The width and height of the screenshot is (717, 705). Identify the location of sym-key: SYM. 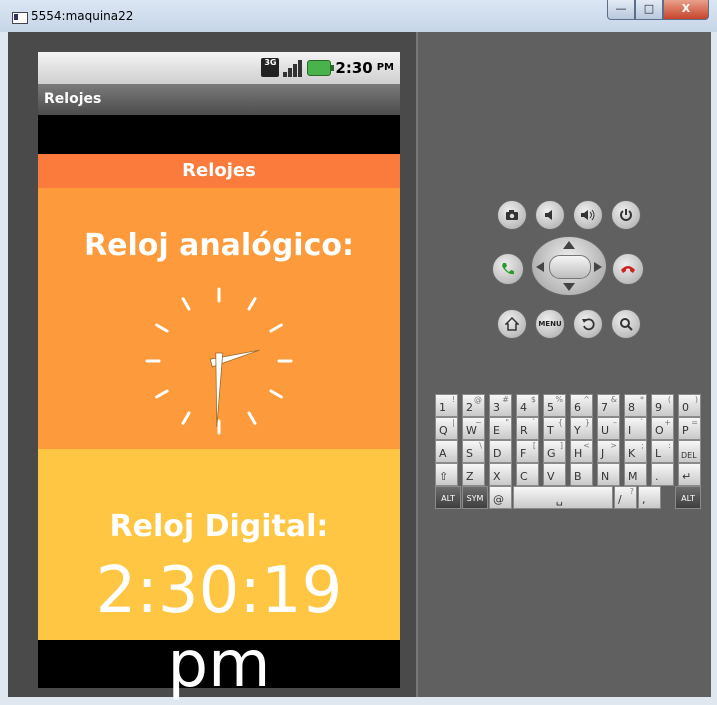
(475, 497).